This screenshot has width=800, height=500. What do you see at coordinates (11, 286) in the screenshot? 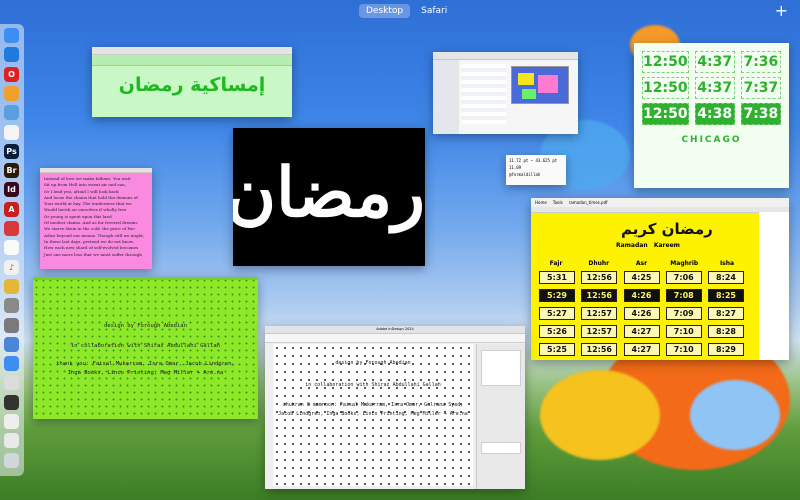
I see `folder-icon` at bounding box center [11, 286].